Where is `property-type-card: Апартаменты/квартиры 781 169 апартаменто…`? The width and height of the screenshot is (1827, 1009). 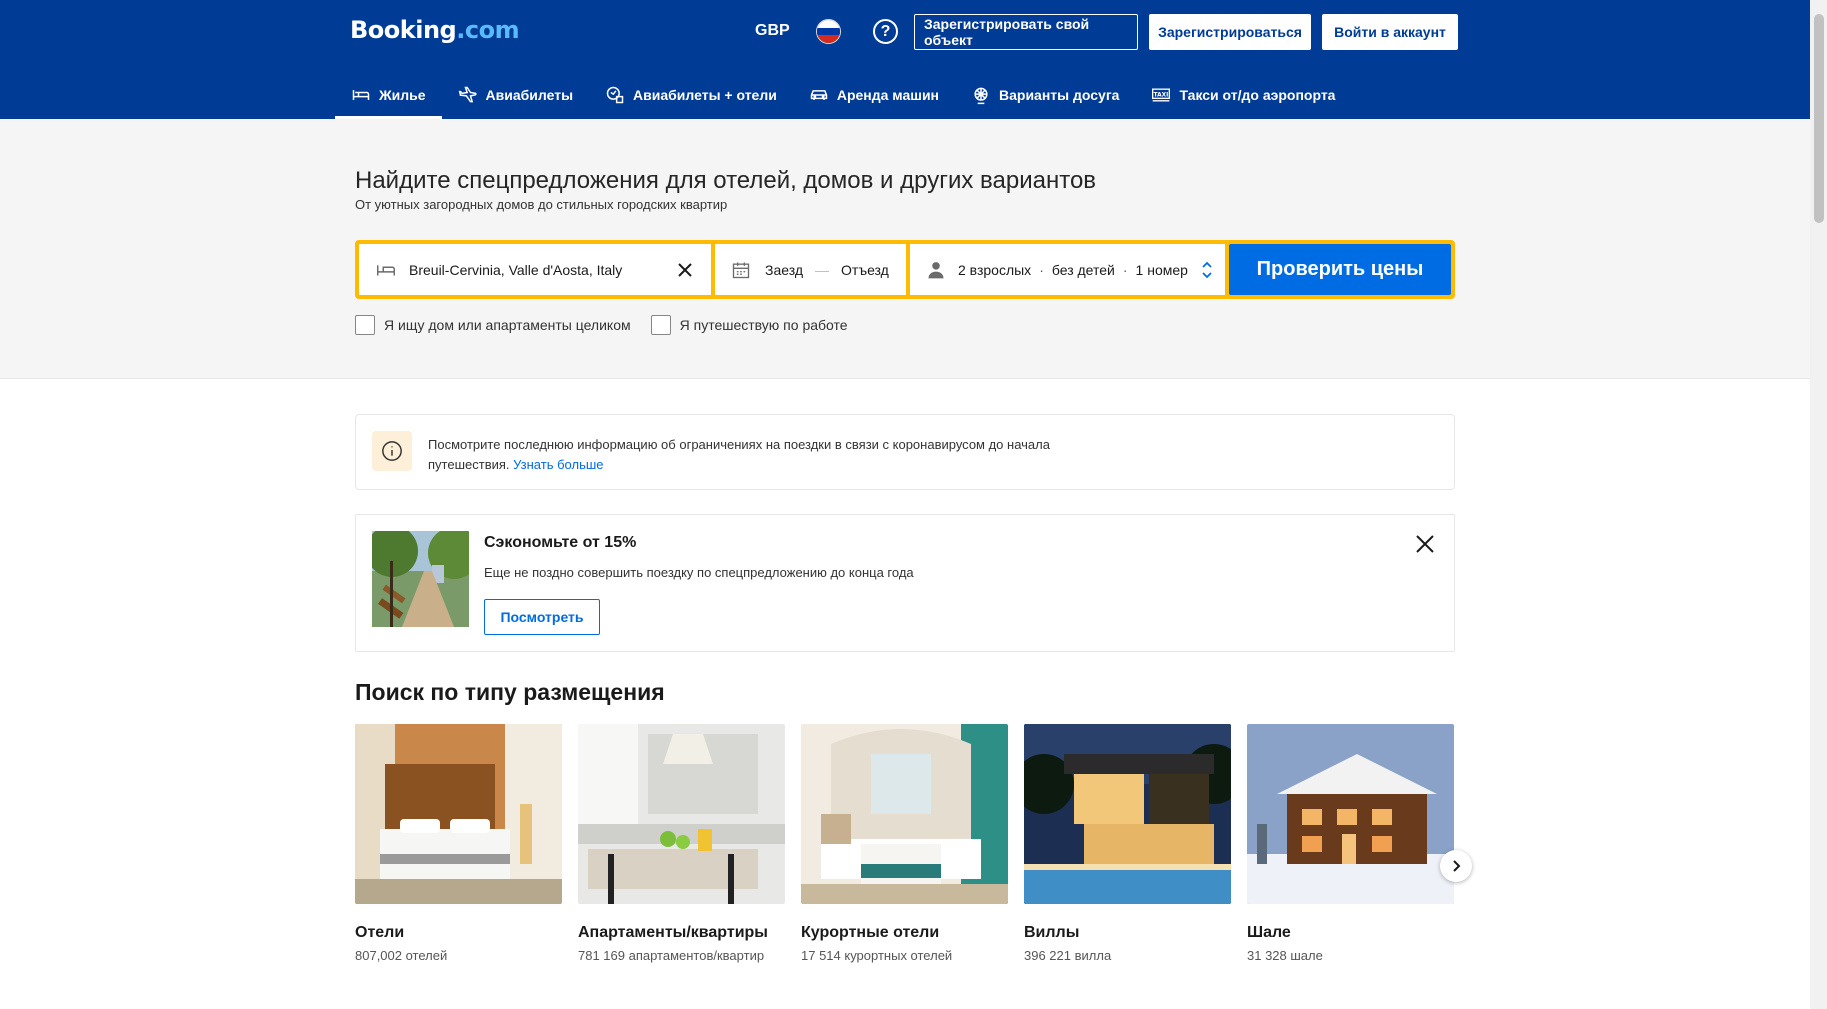
property-type-card: Апартаменты/квартиры 781 169 апартаменто… is located at coordinates (681, 843).